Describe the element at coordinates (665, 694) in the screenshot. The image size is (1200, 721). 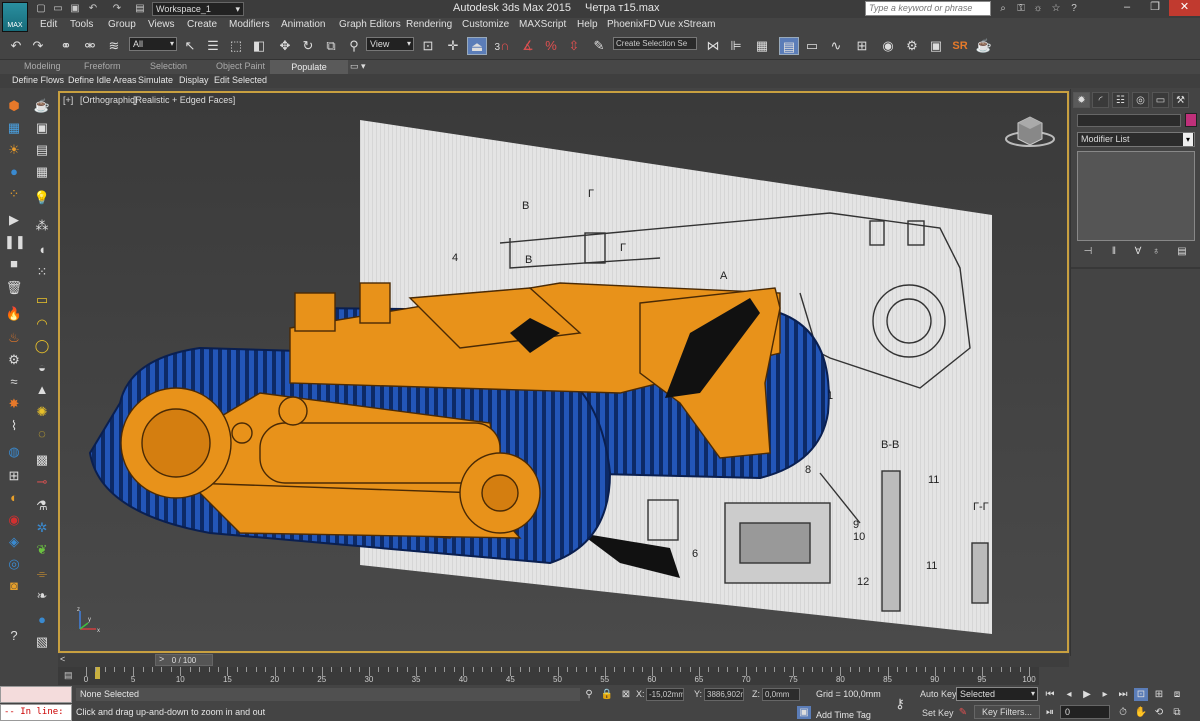
I see `x-coordinate-field: -15,02mm` at that location.